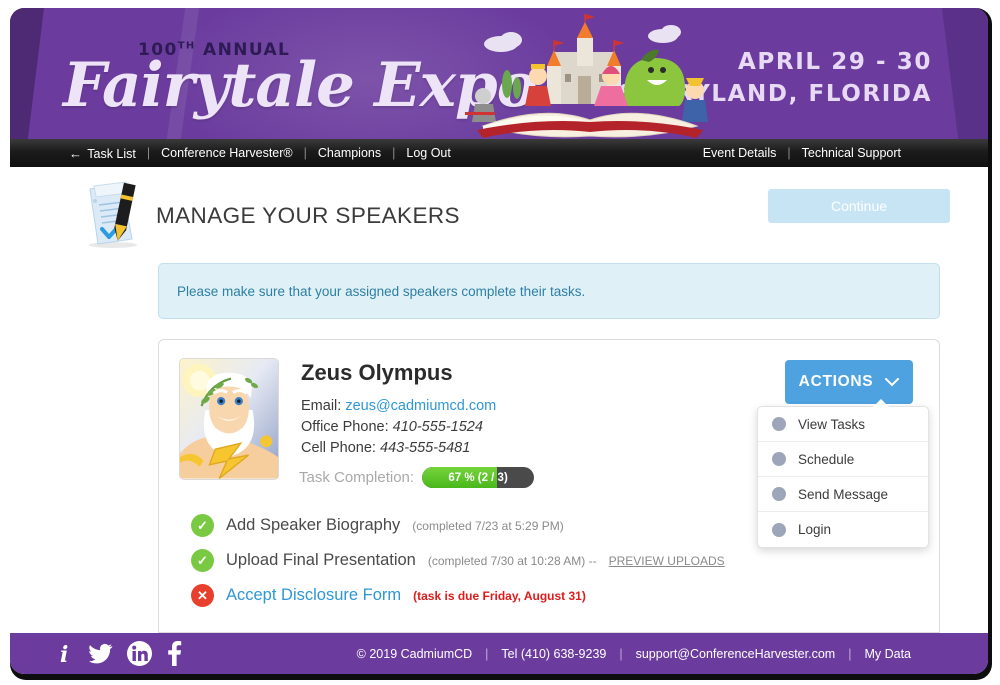 This screenshot has width=1000, height=685. What do you see at coordinates (881, 403) in the screenshot?
I see `dropdown-caret` at bounding box center [881, 403].